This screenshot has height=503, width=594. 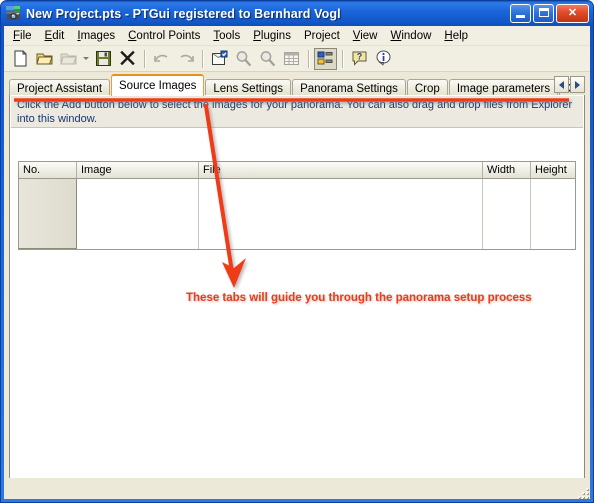 I want to click on tab-panorama-settings: Panorama Settings, so click(x=349, y=87).